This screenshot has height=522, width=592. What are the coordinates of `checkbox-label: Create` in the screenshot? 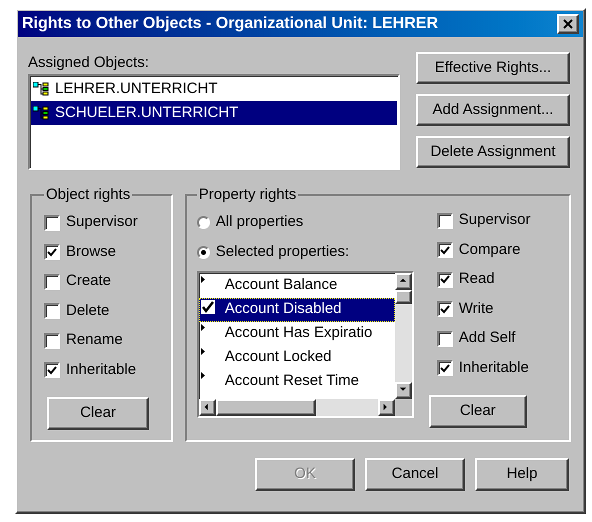 It's located at (89, 281).